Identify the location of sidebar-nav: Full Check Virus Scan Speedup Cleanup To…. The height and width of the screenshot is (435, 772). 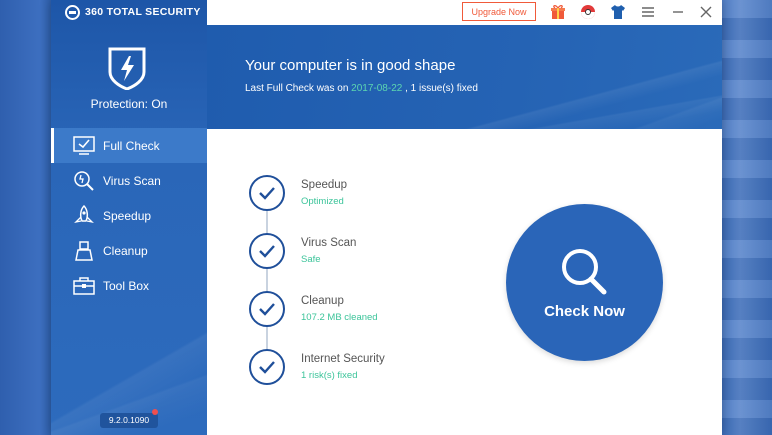
(129, 215).